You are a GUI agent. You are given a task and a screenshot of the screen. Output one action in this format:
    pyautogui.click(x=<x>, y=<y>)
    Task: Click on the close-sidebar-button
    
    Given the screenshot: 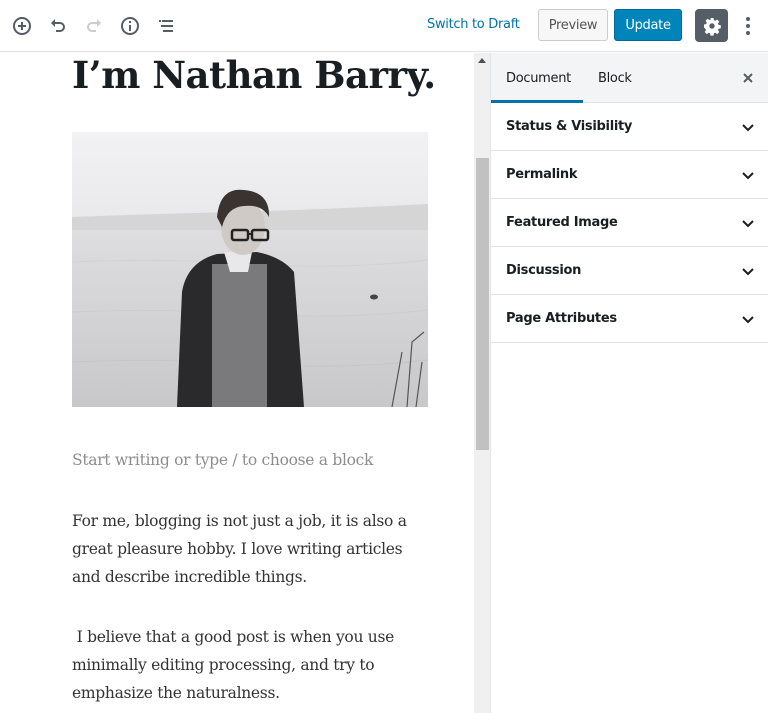 What is the action you would take?
    pyautogui.click(x=748, y=78)
    